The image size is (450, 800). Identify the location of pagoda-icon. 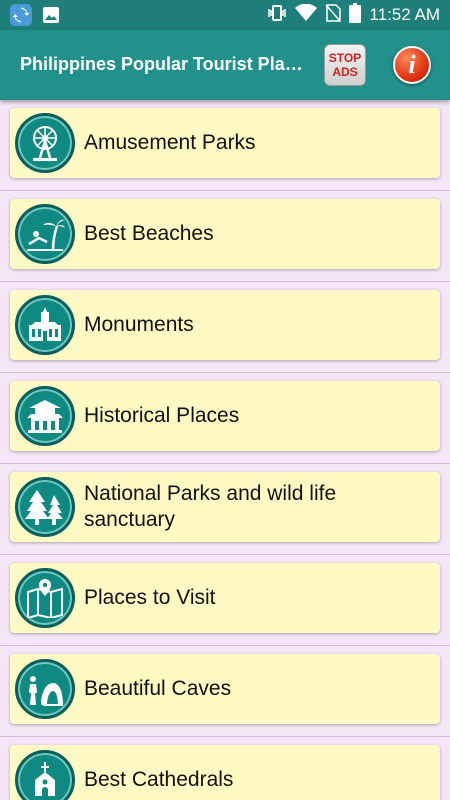
(45, 416).